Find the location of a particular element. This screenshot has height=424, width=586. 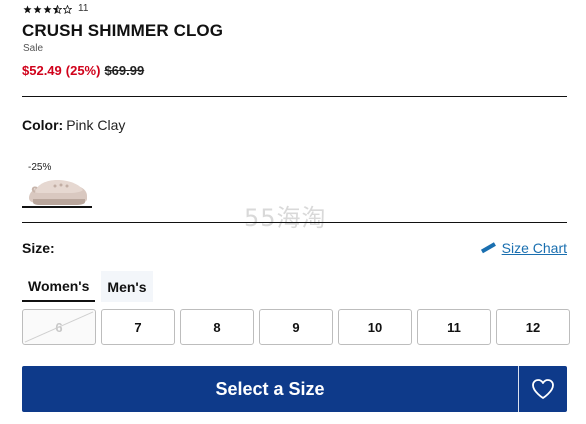

star-half-icon is located at coordinates (57, 9).